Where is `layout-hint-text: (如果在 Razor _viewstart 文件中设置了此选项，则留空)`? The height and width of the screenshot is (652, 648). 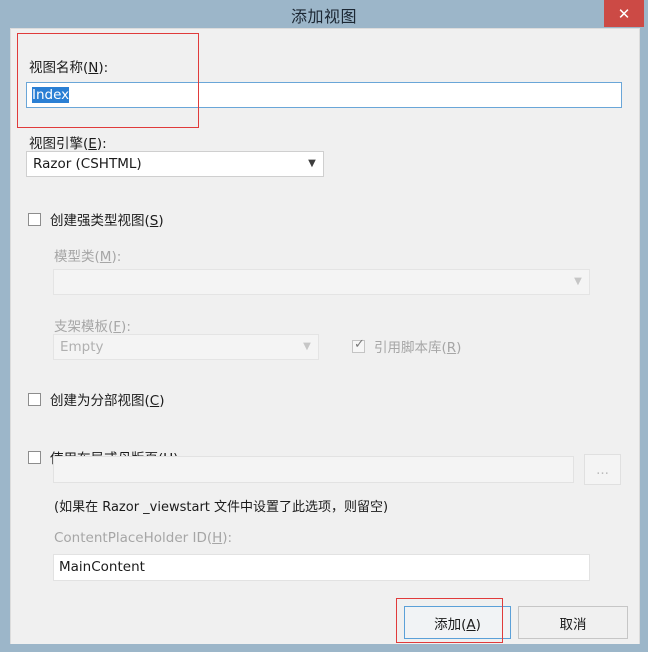
layout-hint-text: (如果在 Razor _viewstart 文件中设置了此选项，则留空) is located at coordinates (221, 507).